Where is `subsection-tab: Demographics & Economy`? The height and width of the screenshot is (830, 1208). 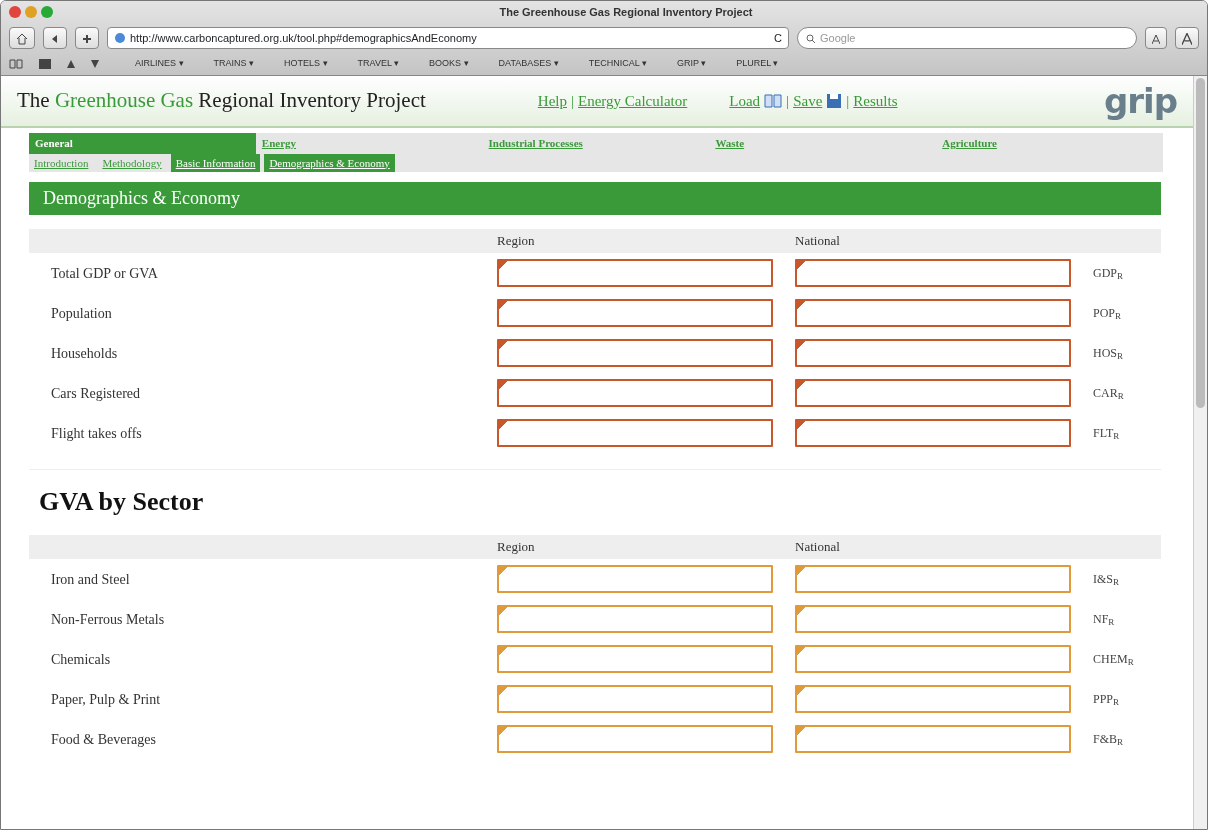 subsection-tab: Demographics & Economy is located at coordinates (329, 162).